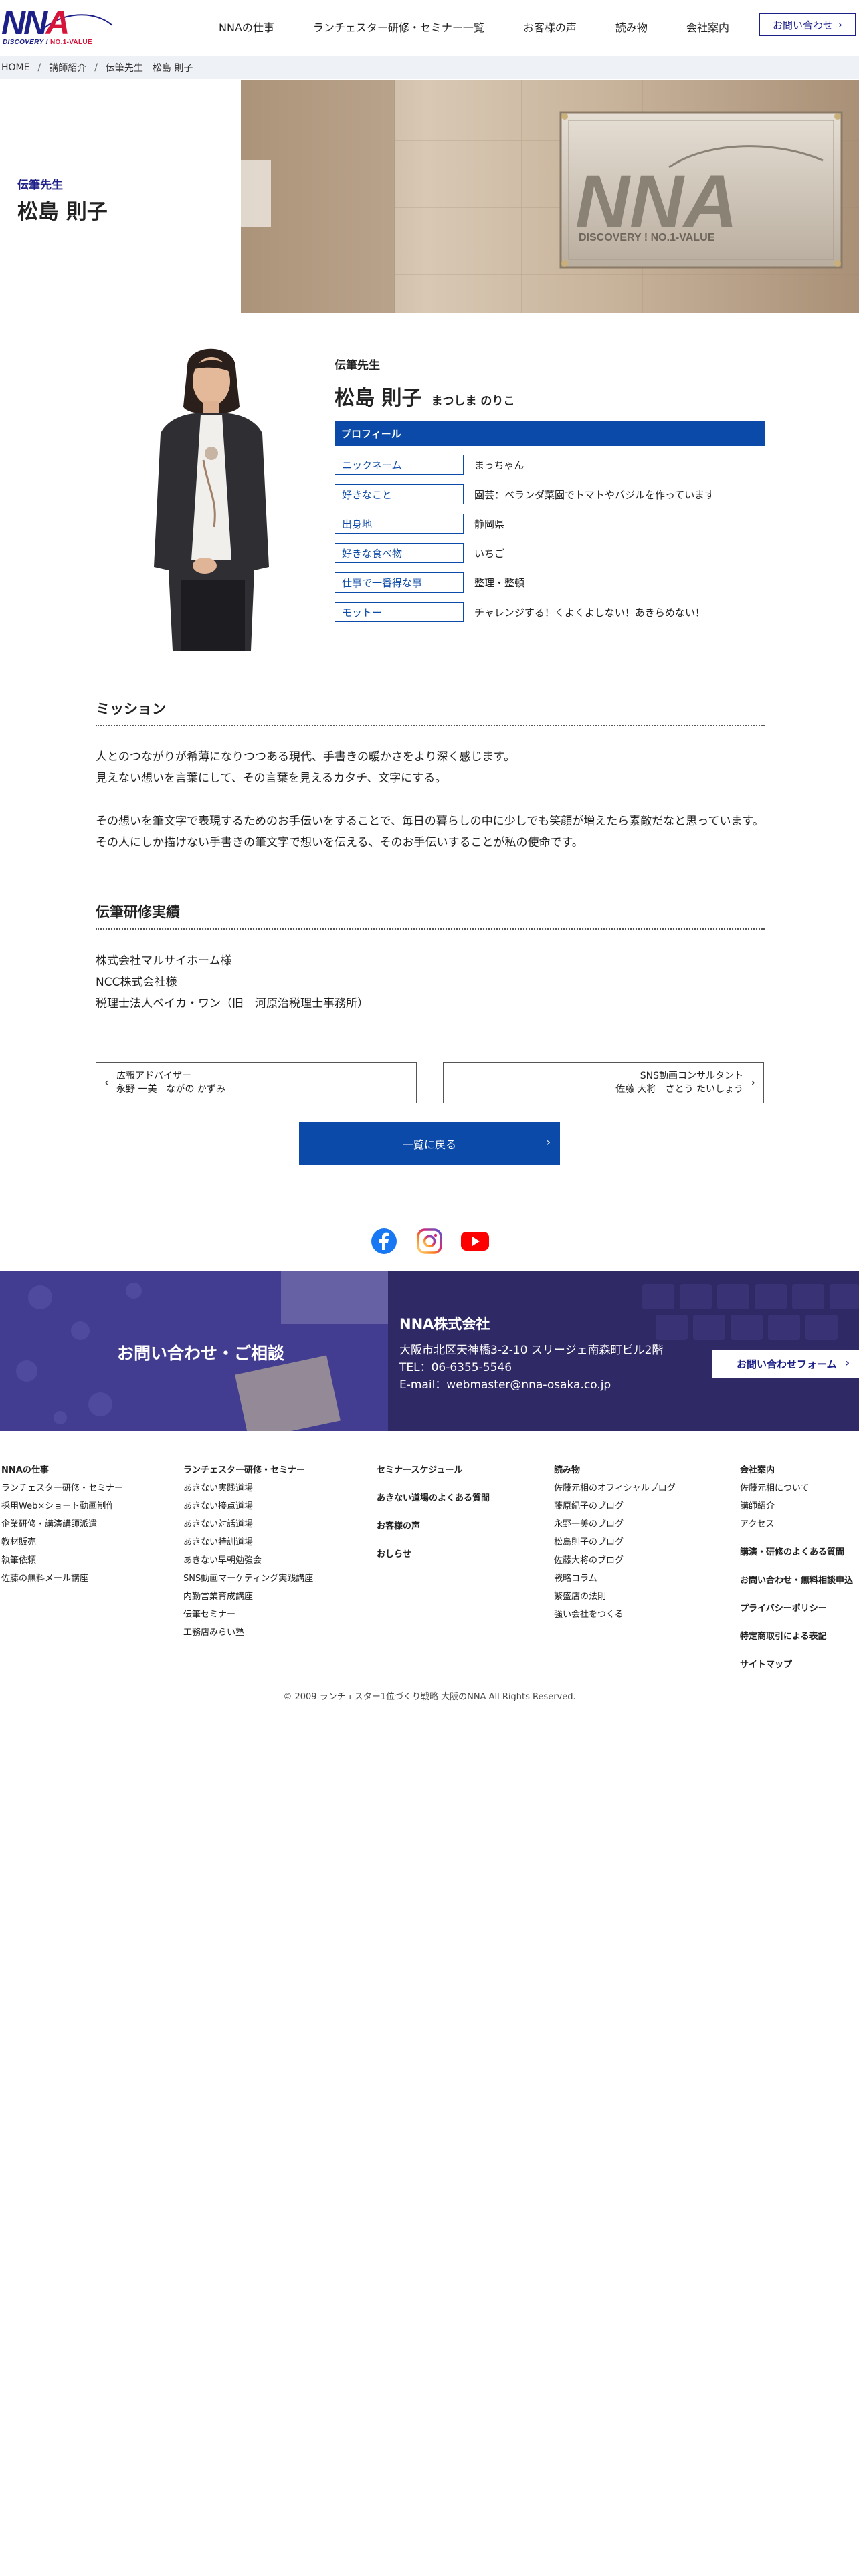  I want to click on profile-row: 仕事で一番得な事 整理・整頓, so click(550, 582).